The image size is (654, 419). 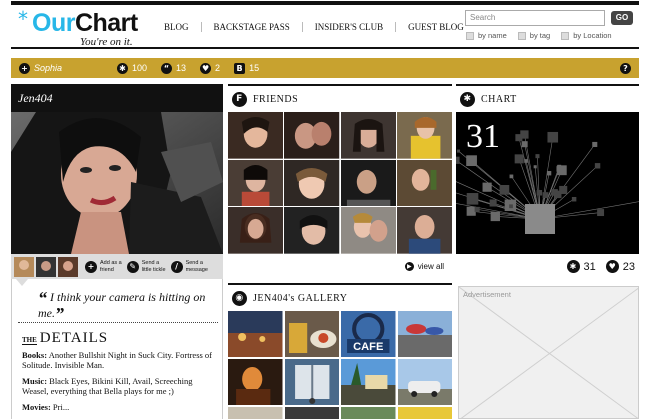 What do you see at coordinates (146, 266) in the screenshot?
I see `send-tickle-button: ✎ Send a little tickle` at bounding box center [146, 266].